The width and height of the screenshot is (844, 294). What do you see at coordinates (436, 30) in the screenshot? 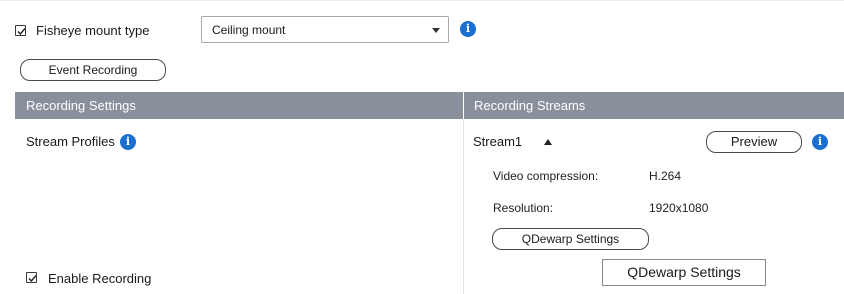
I see `chevron-down-icon` at bounding box center [436, 30].